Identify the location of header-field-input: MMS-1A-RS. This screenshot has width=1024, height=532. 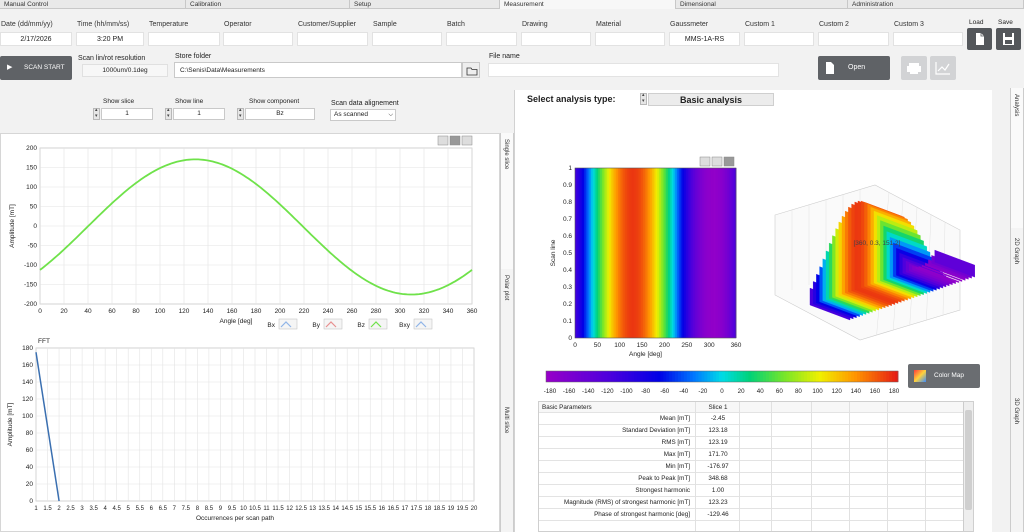
(704, 39).